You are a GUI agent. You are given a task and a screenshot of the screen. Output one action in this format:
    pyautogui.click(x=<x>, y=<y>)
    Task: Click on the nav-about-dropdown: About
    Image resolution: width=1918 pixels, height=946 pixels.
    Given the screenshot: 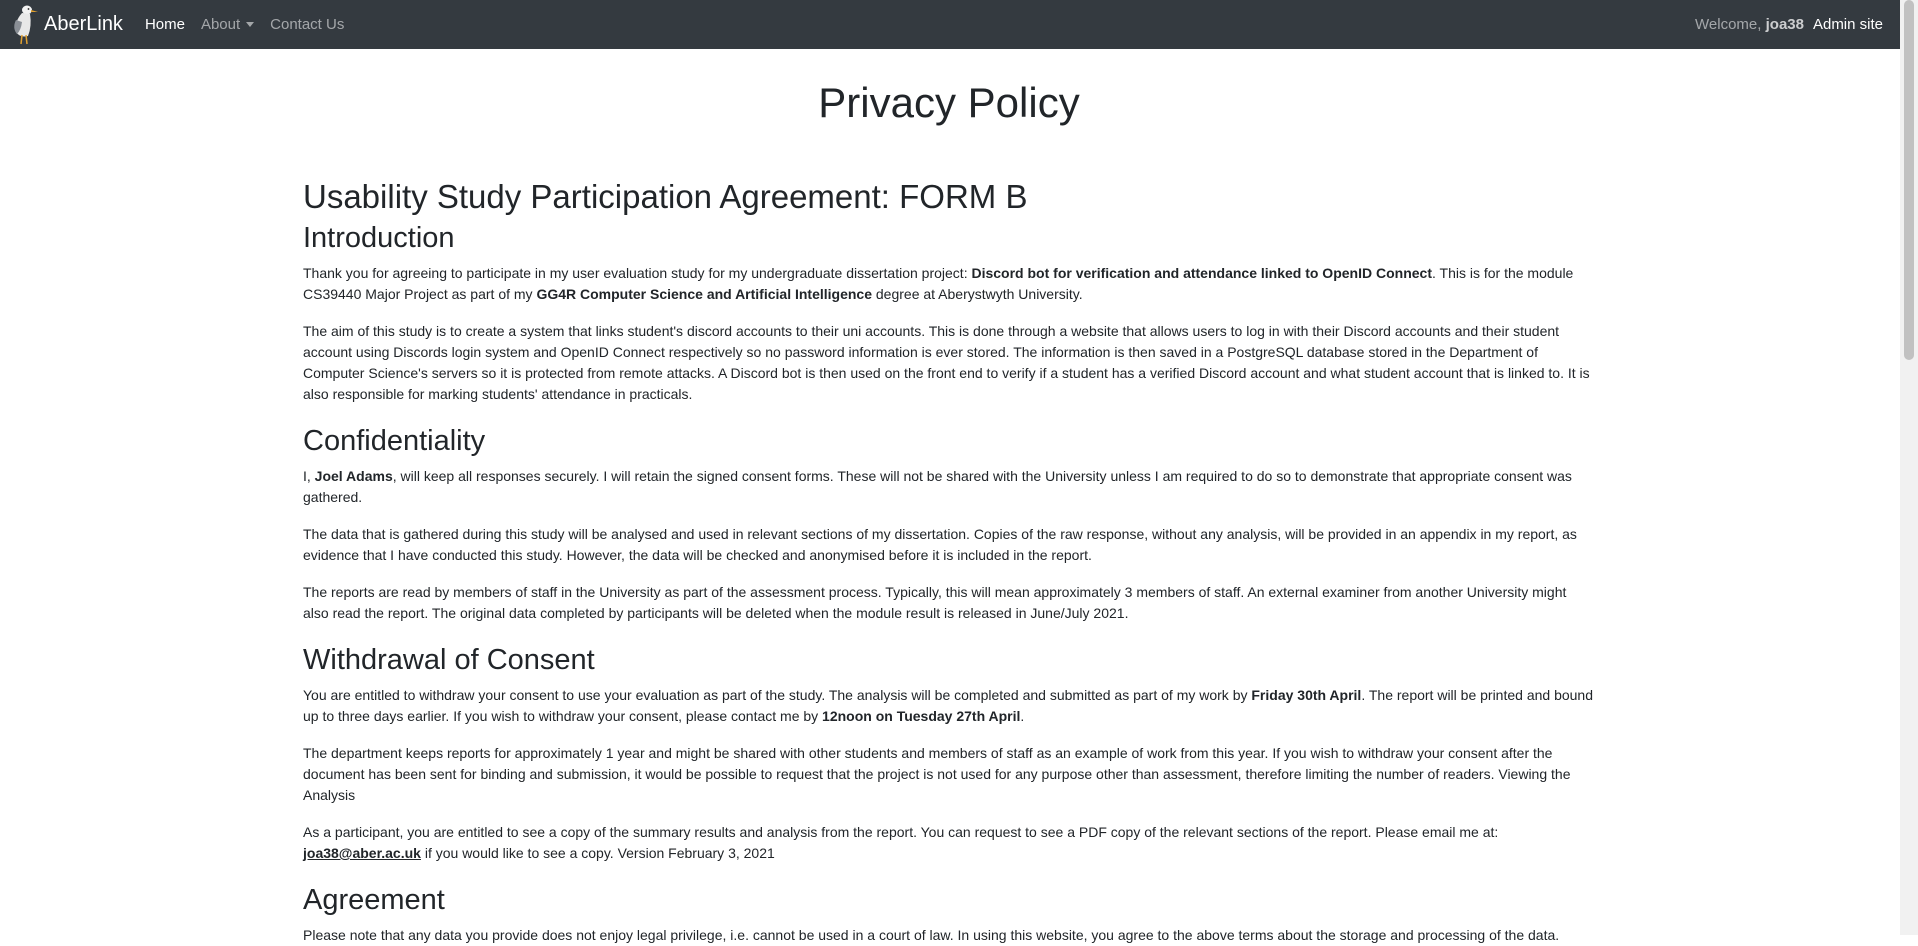 What is the action you would take?
    pyautogui.click(x=227, y=24)
    